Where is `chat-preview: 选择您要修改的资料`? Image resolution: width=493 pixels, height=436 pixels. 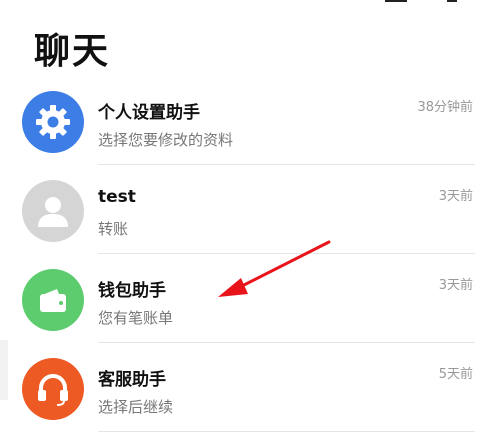 chat-preview: 选择您要修改的资料 is located at coordinates (166, 140).